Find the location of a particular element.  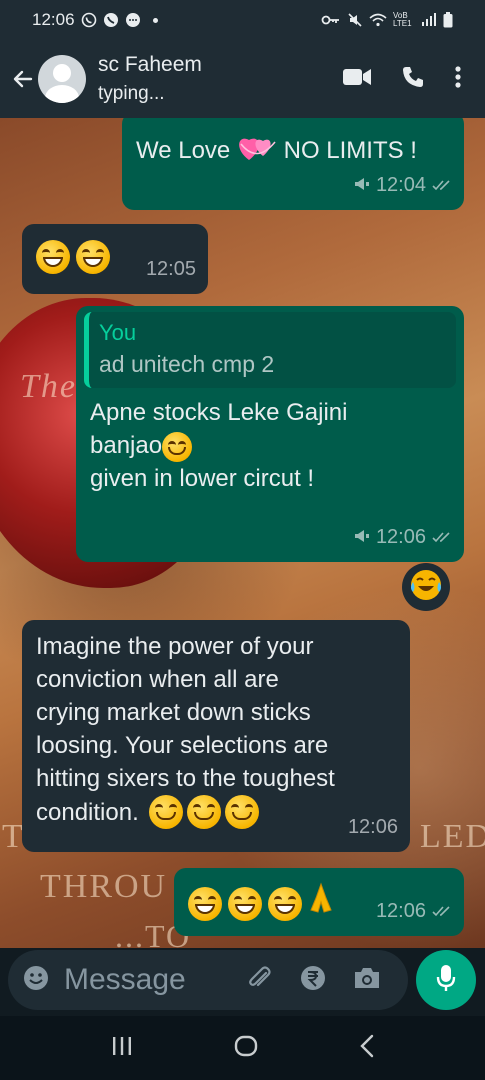

signal-icon is located at coordinates (429, 20).